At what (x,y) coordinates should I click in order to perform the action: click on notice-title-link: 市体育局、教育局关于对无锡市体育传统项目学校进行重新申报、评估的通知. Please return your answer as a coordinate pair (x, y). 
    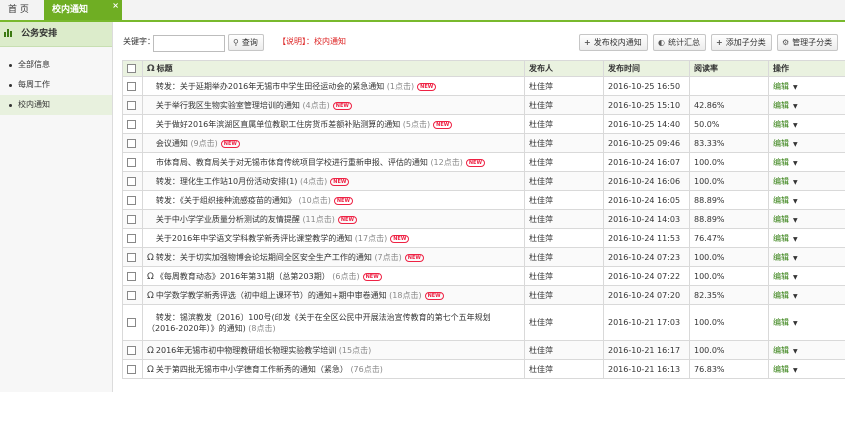
    Looking at the image, I should click on (292, 162).